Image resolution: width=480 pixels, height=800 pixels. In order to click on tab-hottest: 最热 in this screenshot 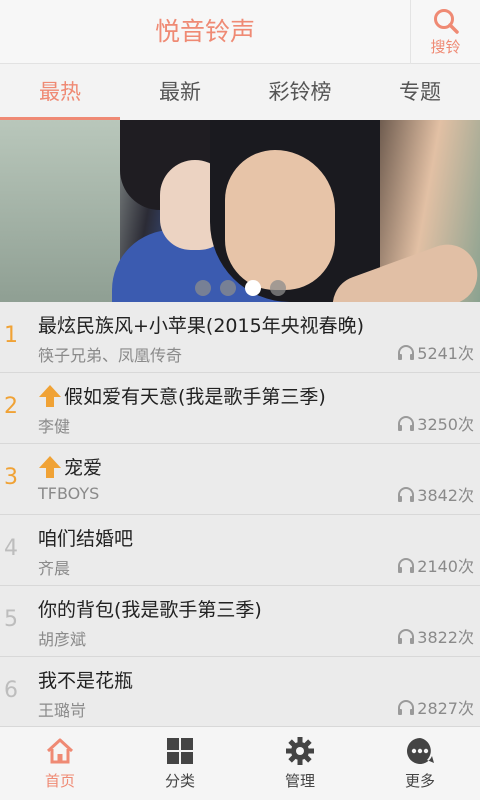, I will do `click(60, 92)`.